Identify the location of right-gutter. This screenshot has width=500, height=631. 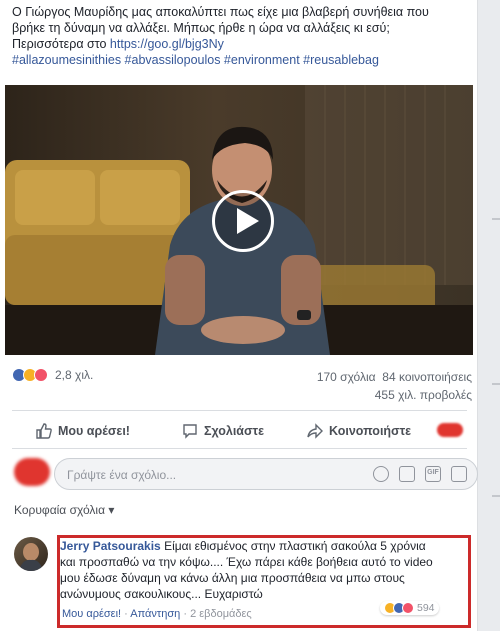
(489, 315).